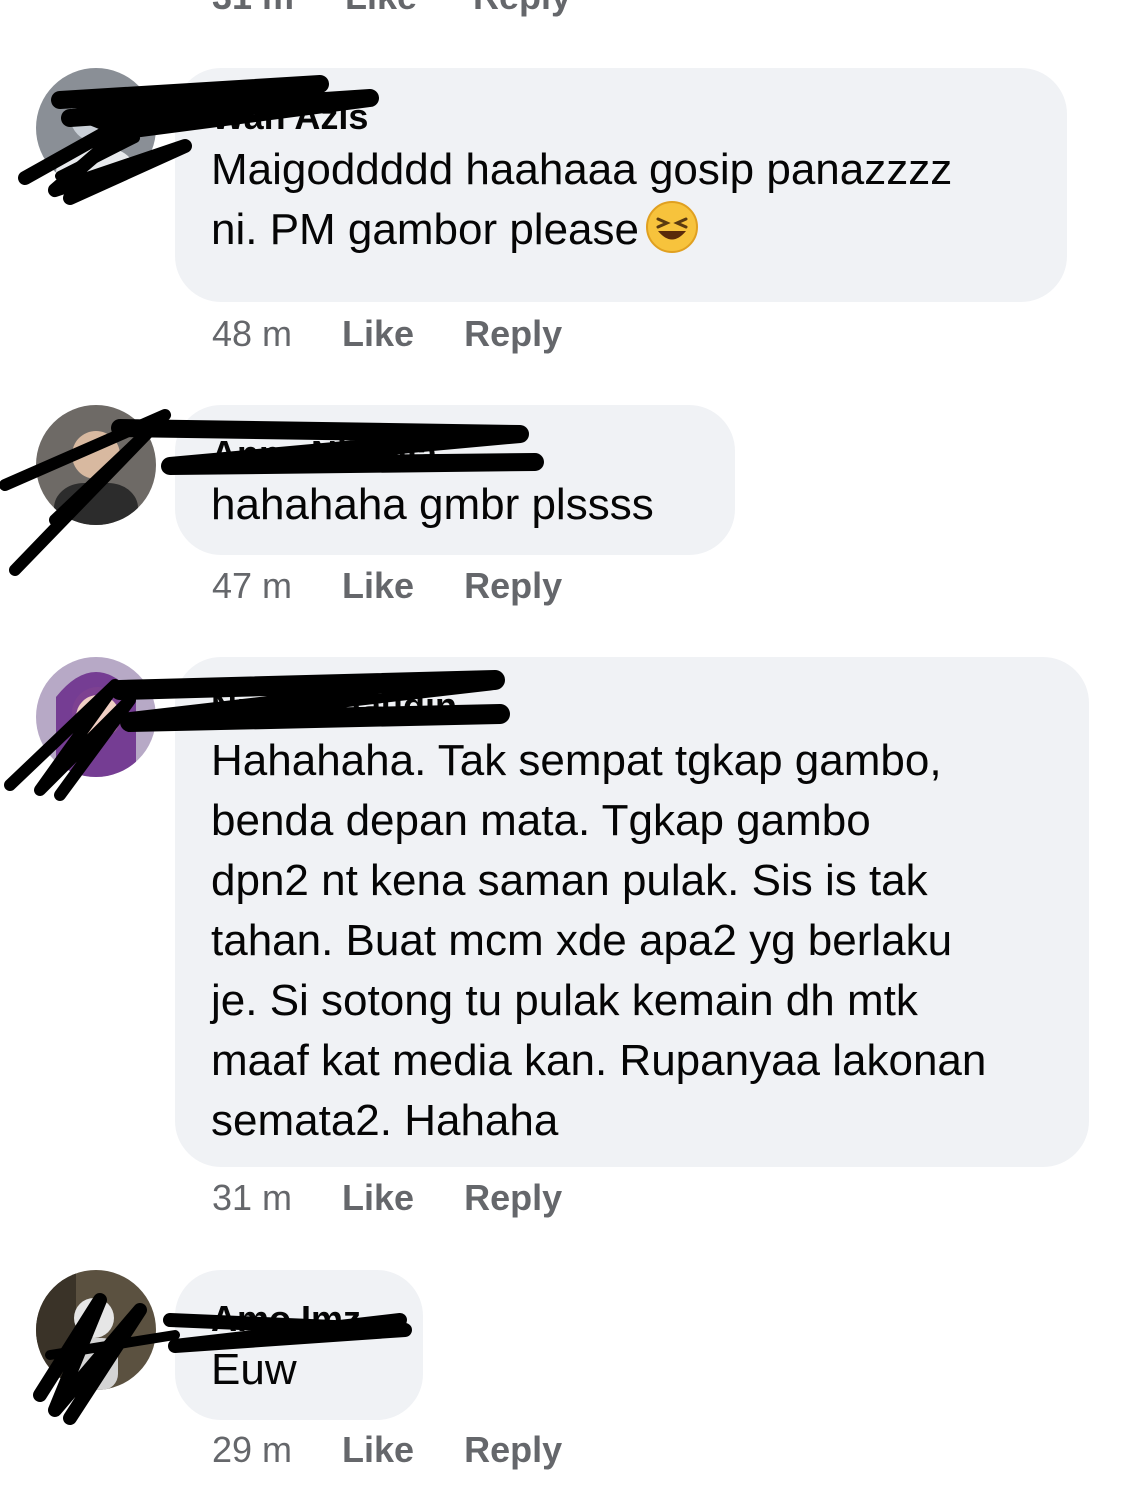 The width and height of the screenshot is (1125, 1500). Describe the element at coordinates (252, 1449) in the screenshot. I see `comment-time: 29 m` at that location.